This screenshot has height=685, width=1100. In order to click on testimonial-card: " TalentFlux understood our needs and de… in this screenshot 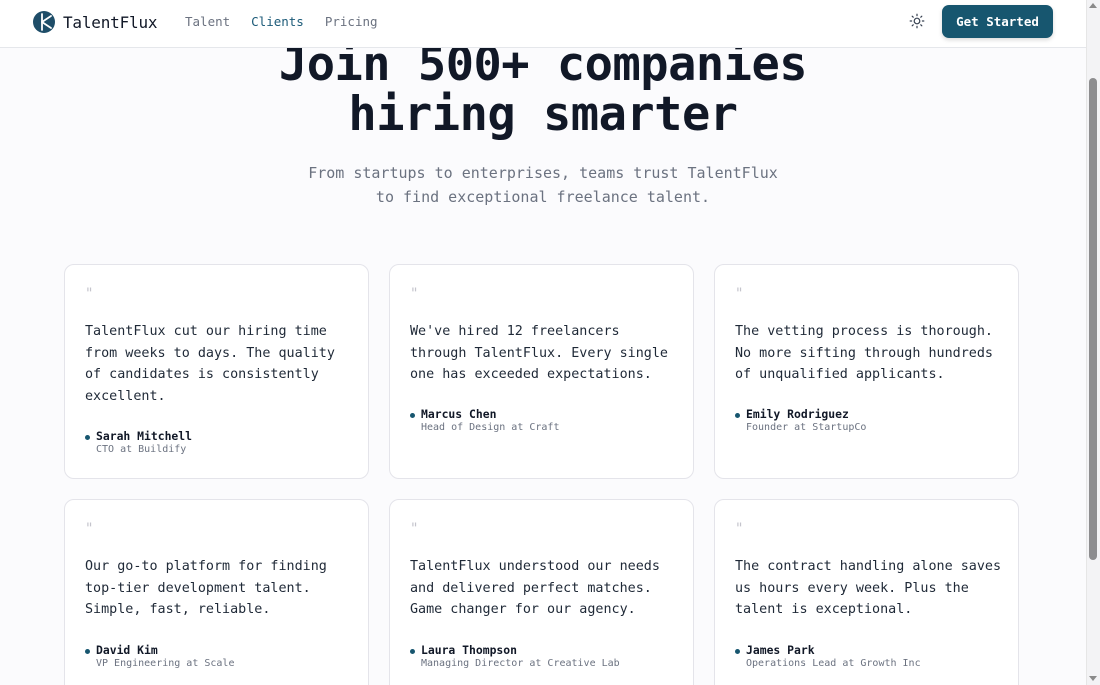, I will do `click(541, 592)`.